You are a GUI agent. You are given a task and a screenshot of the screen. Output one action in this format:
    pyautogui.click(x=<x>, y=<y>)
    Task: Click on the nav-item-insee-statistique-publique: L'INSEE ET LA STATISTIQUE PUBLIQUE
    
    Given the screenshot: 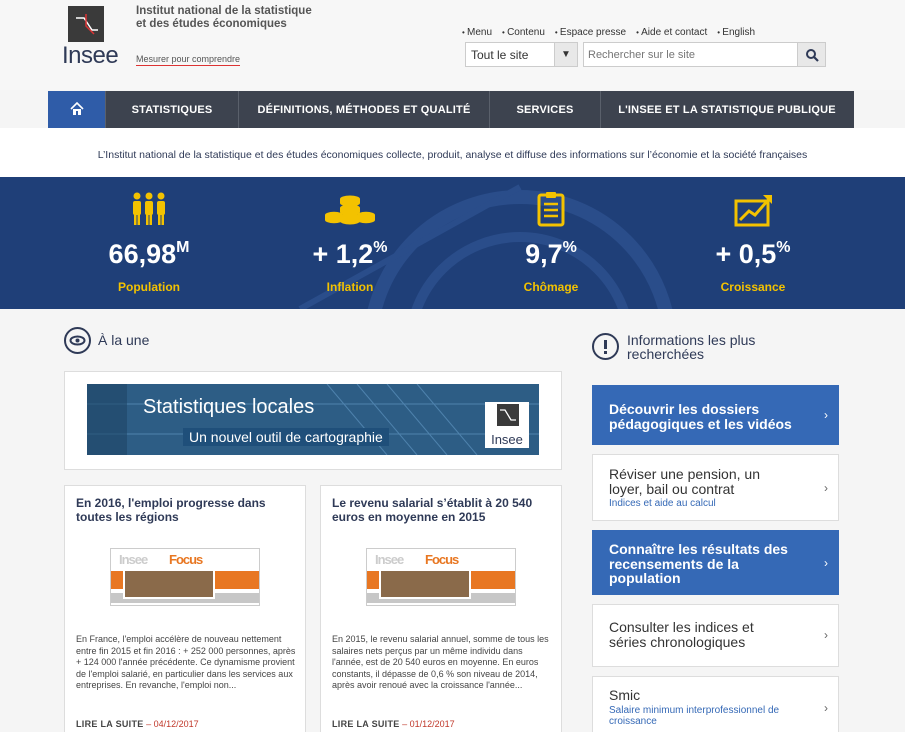 What is the action you would take?
    pyautogui.click(x=727, y=109)
    